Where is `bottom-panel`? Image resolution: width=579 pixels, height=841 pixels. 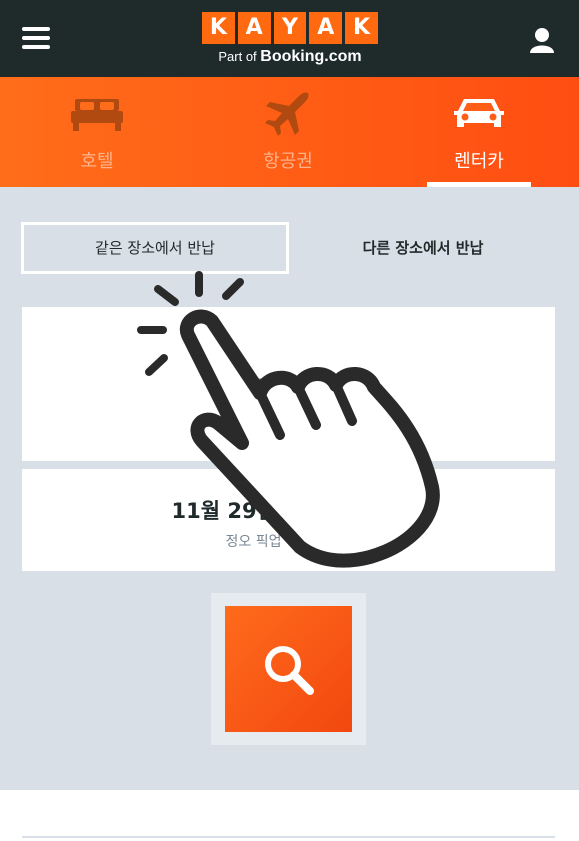
bottom-panel is located at coordinates (289, 815).